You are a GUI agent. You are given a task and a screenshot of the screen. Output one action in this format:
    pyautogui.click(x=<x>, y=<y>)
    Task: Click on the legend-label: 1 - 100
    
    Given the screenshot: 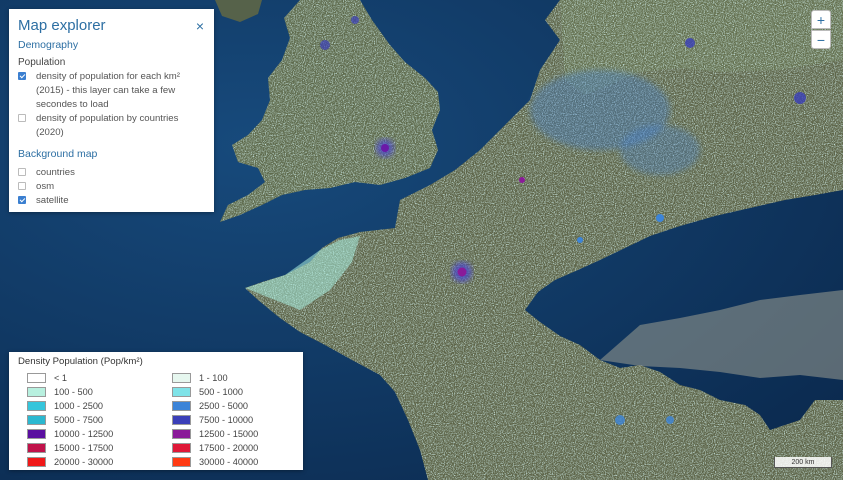 What is the action you would take?
    pyautogui.click(x=213, y=378)
    